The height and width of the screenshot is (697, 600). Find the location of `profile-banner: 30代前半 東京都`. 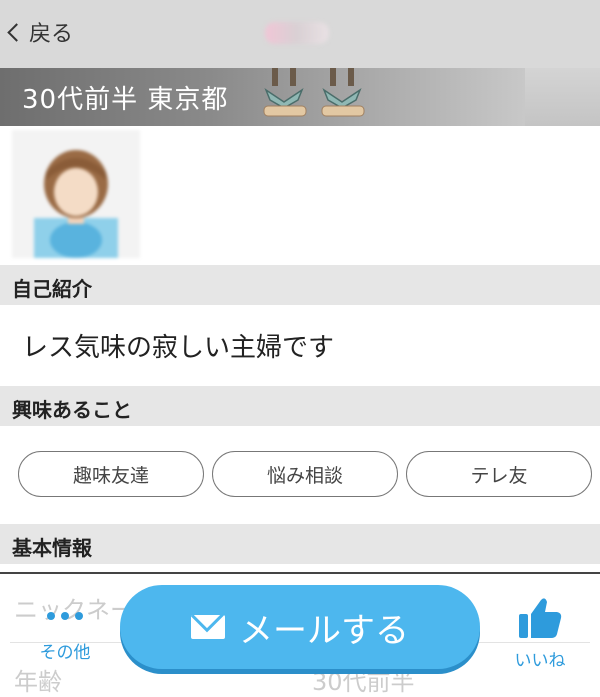

profile-banner: 30代前半 東京都 is located at coordinates (300, 97).